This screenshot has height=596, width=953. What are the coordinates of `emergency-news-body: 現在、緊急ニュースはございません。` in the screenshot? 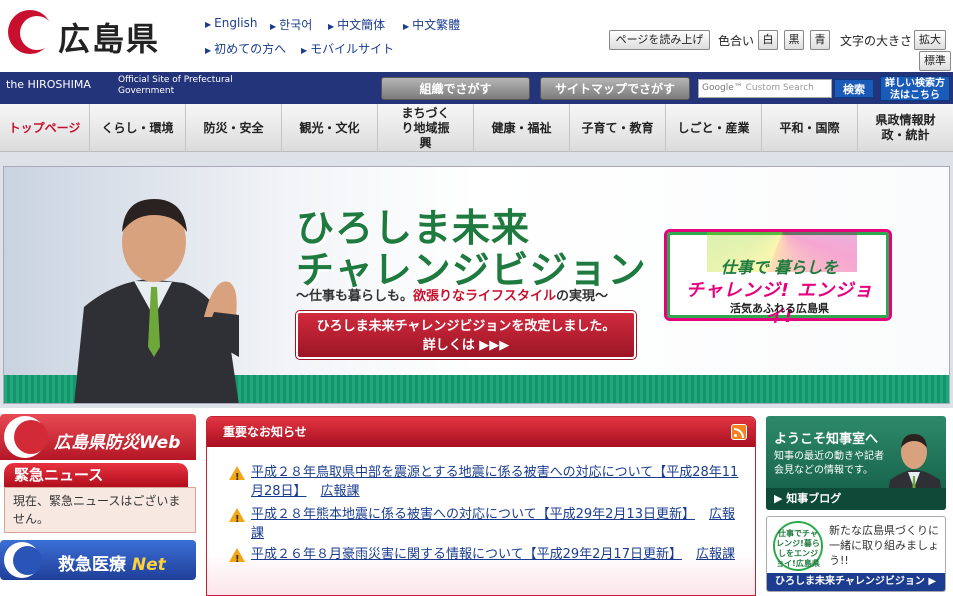 It's located at (100, 510).